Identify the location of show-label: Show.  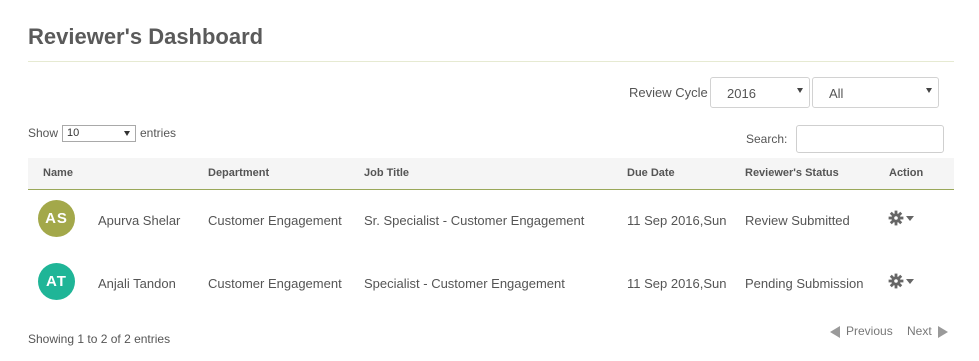
(43, 133).